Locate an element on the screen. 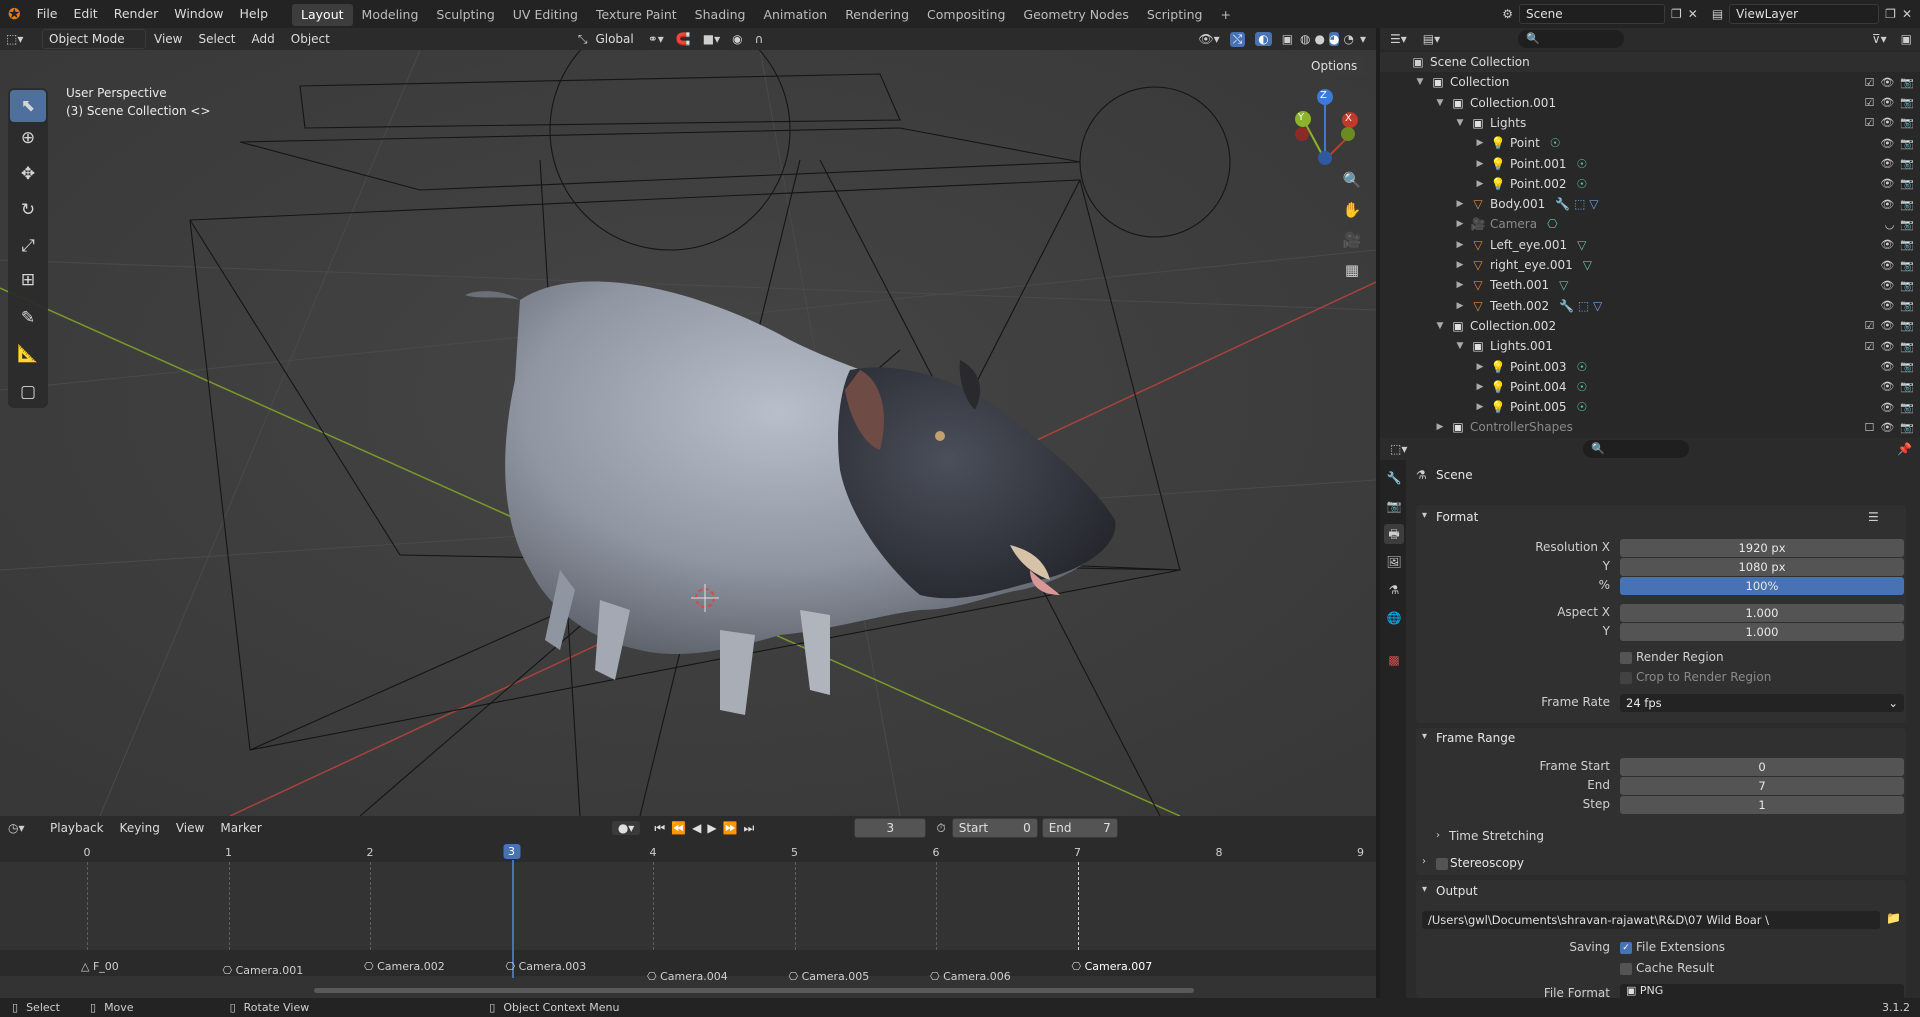 This screenshot has height=1017, width=1920. tab-sculpting: Sculpting is located at coordinates (465, 15).